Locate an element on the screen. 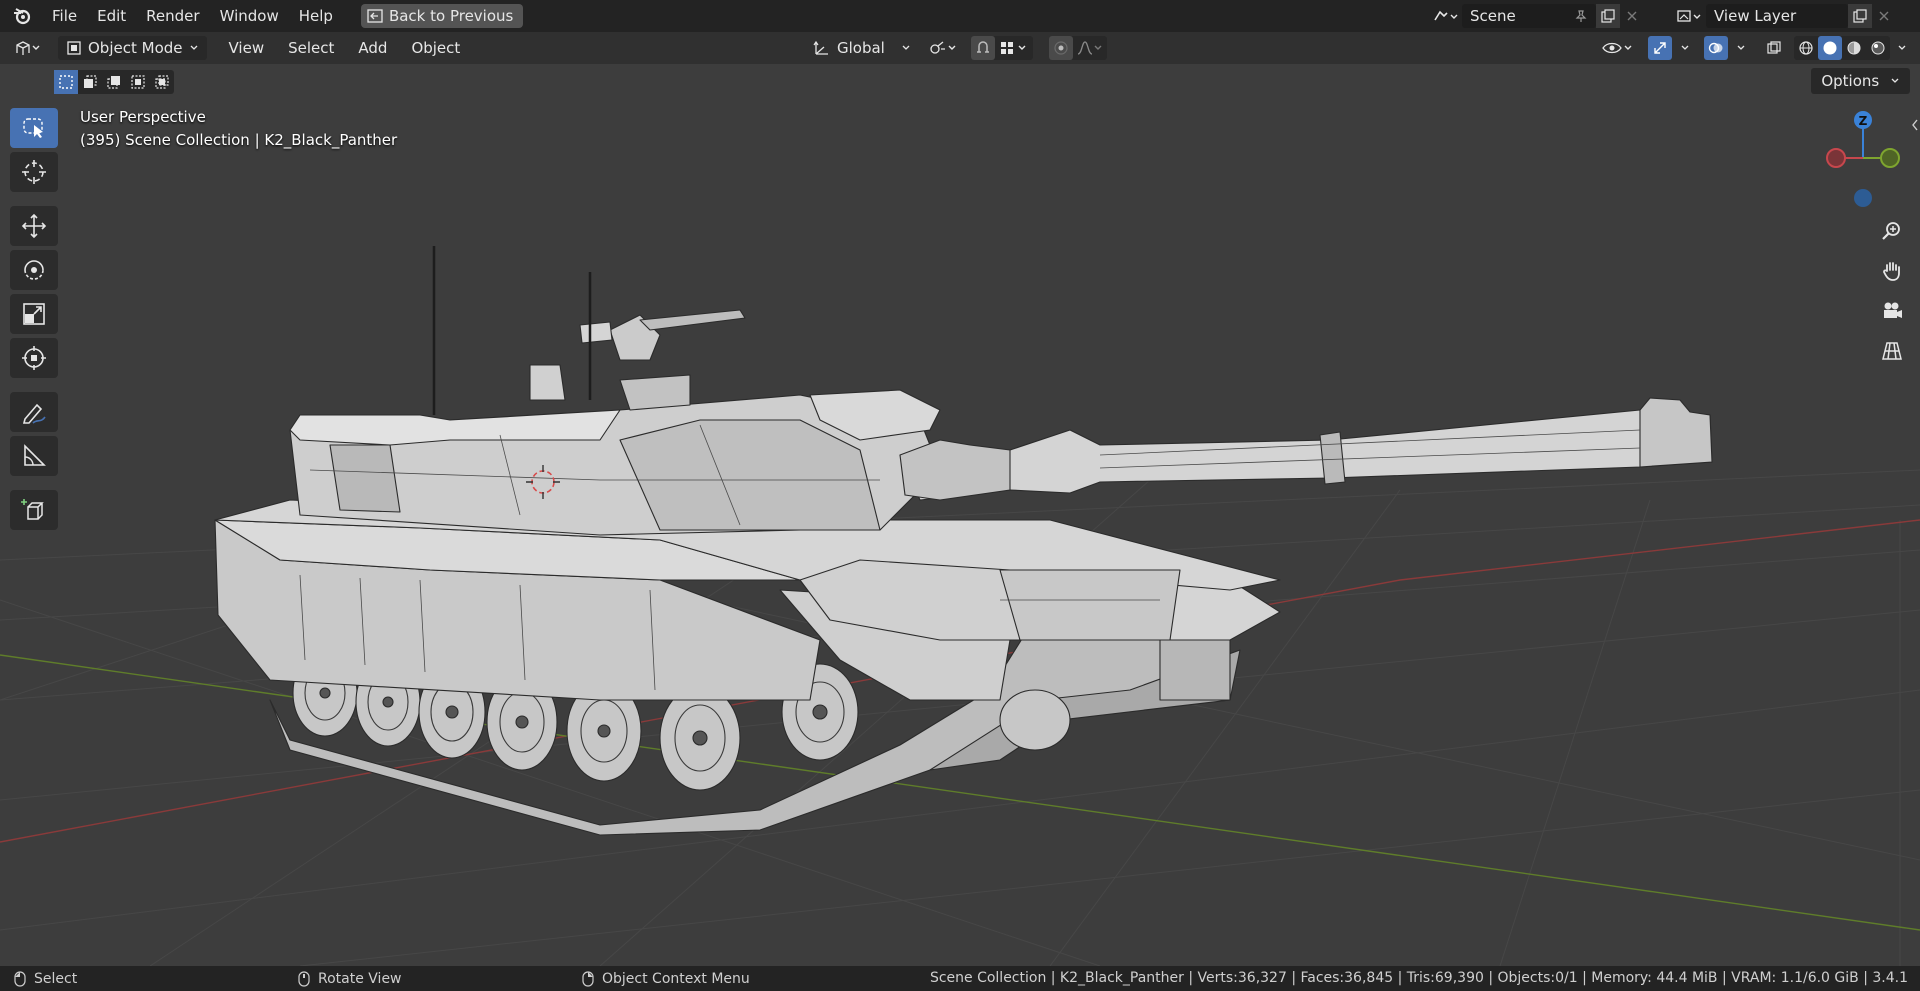  perspective-toggle-icon is located at coordinates (1892, 351).